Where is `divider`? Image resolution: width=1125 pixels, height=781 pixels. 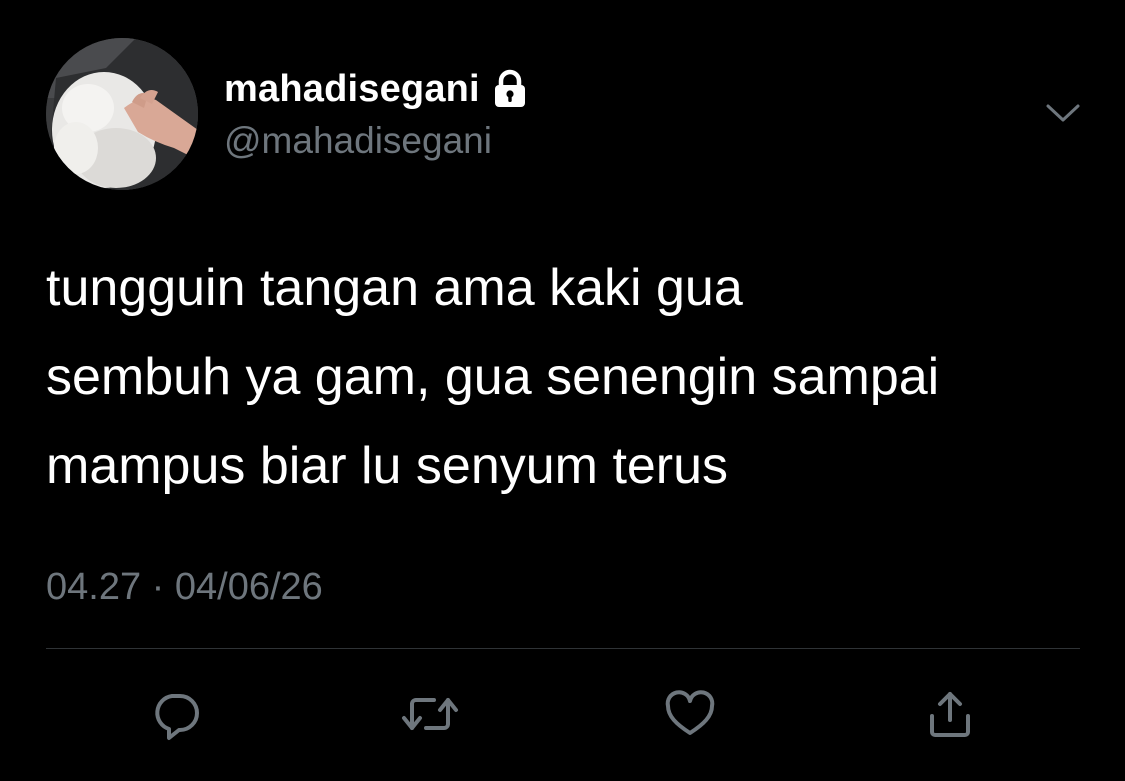 divider is located at coordinates (563, 648).